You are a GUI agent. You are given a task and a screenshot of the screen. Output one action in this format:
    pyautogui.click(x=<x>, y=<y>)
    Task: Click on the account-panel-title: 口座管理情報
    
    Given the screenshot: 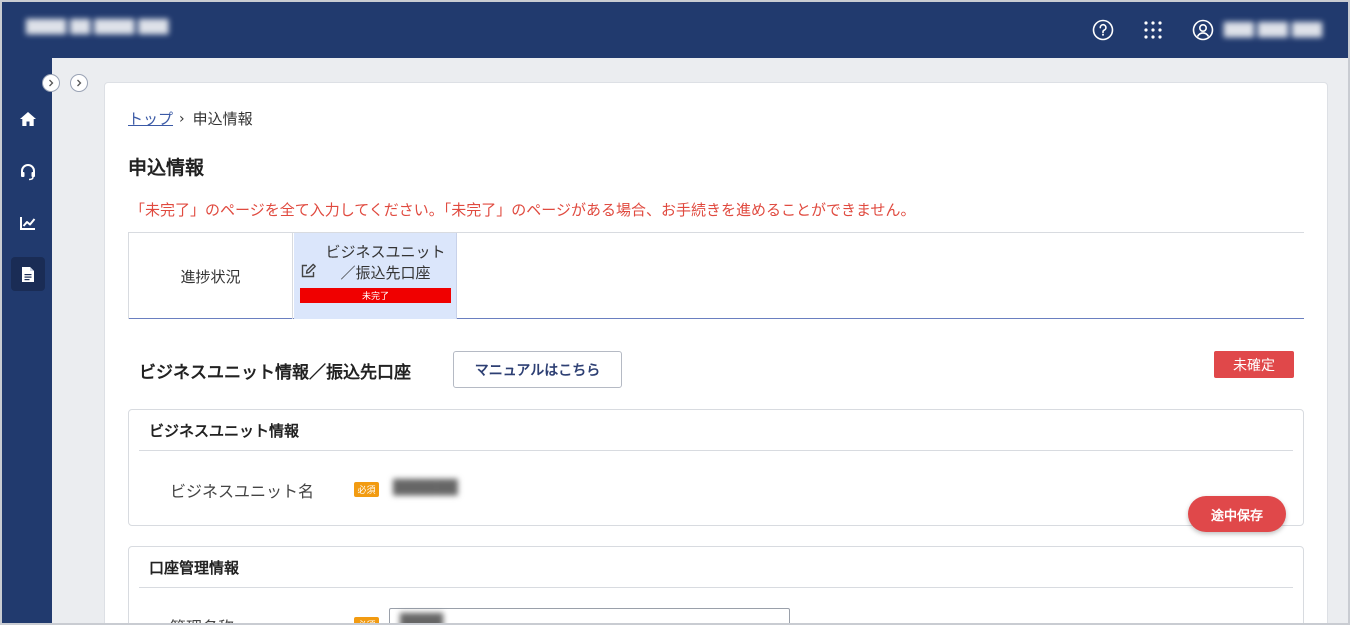 What is the action you would take?
    pyautogui.click(x=194, y=568)
    